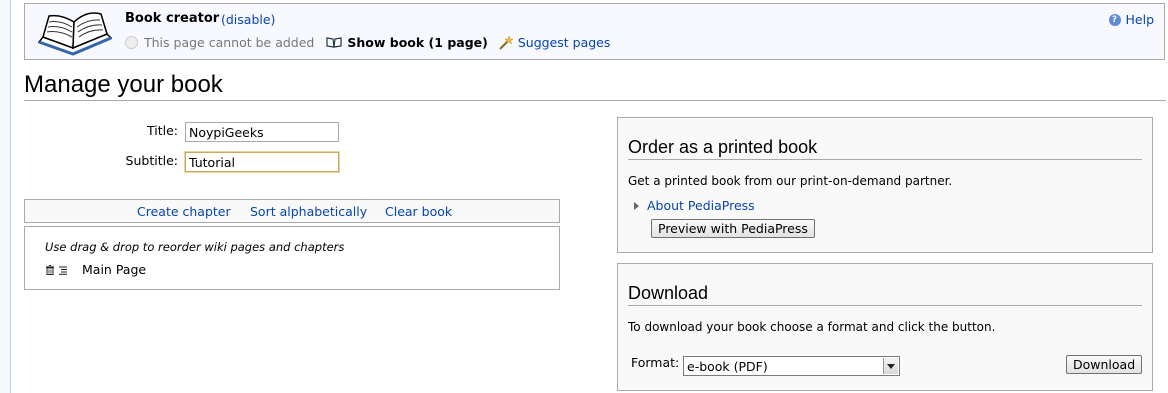  What do you see at coordinates (1114, 19) in the screenshot?
I see `help-icon: ?` at bounding box center [1114, 19].